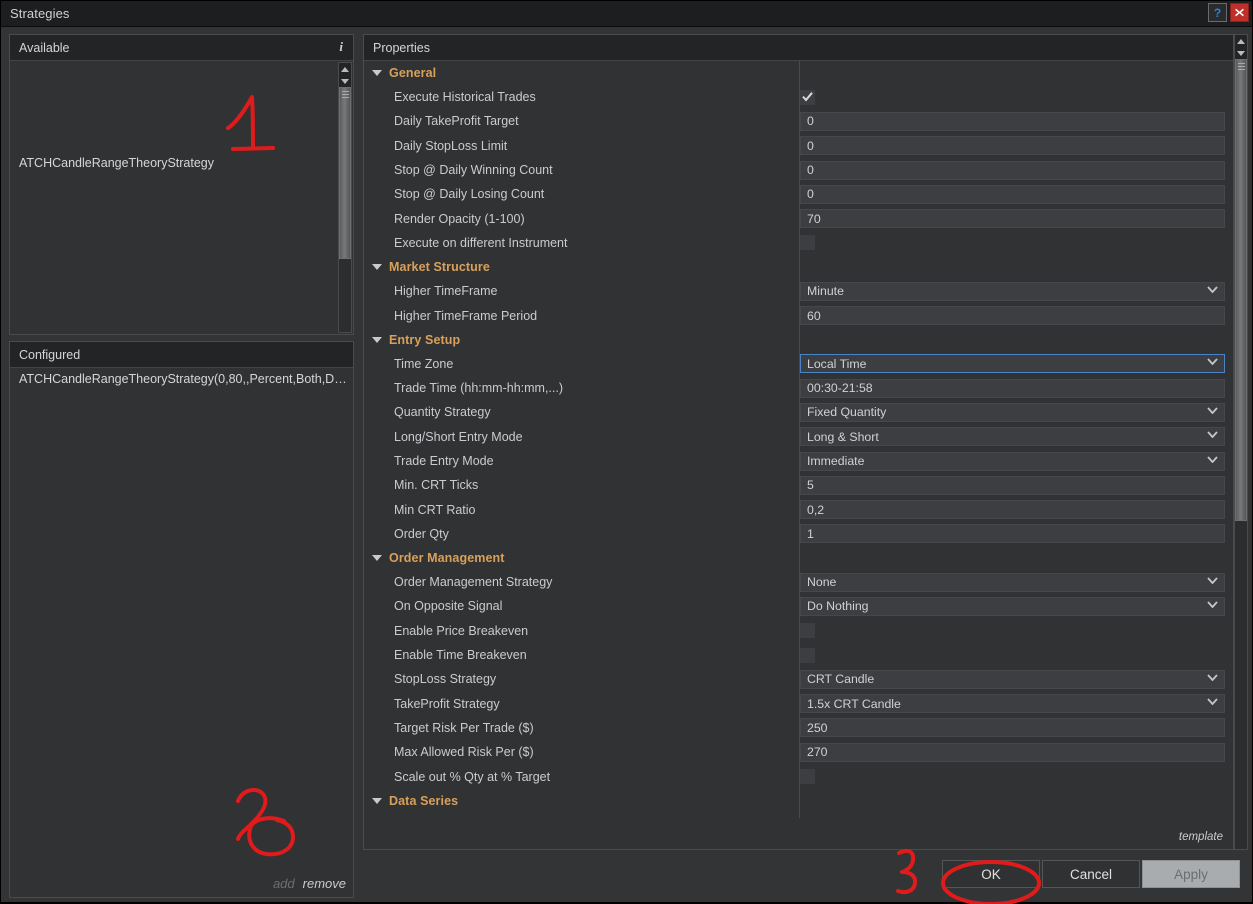 Image resolution: width=1253 pixels, height=904 pixels. What do you see at coordinates (341, 47) in the screenshot?
I see `info-icon: i` at bounding box center [341, 47].